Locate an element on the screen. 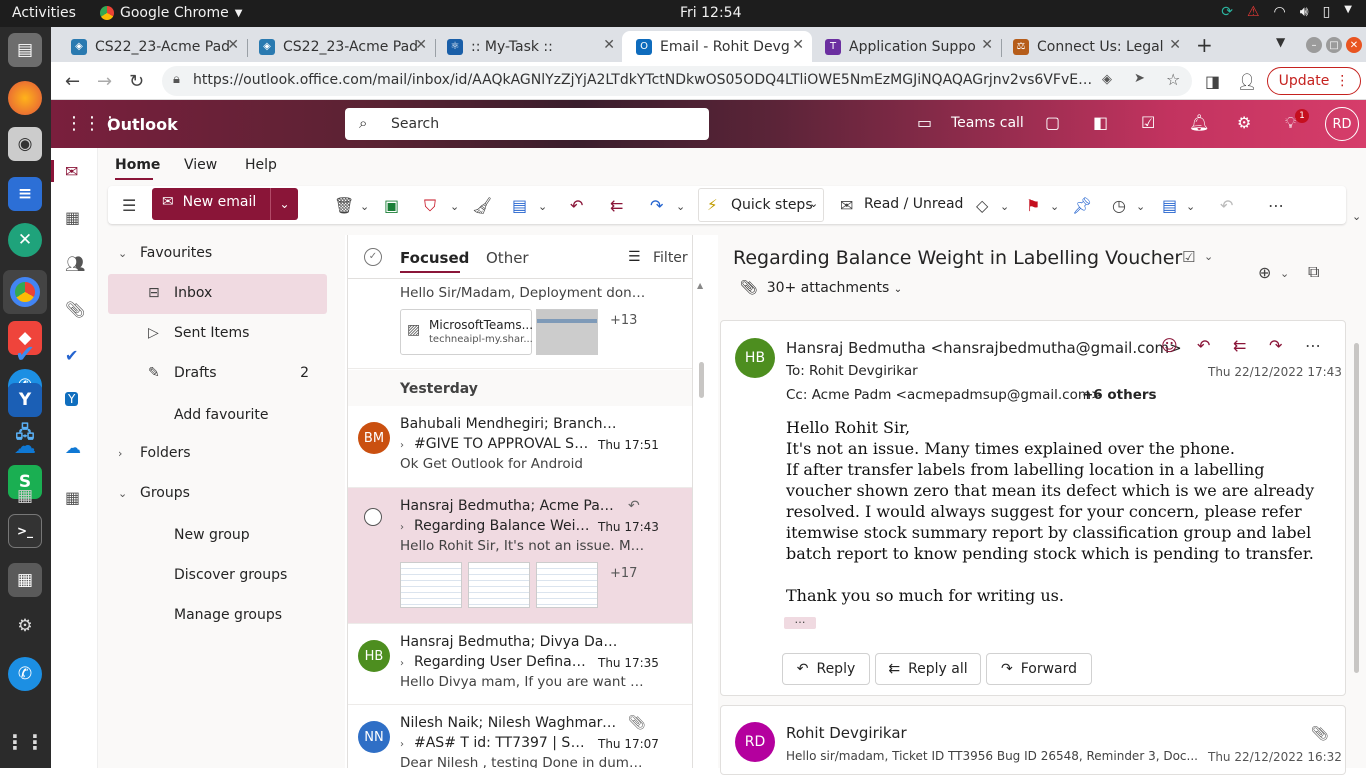  terminal-icon: >_ is located at coordinates (25, 531).